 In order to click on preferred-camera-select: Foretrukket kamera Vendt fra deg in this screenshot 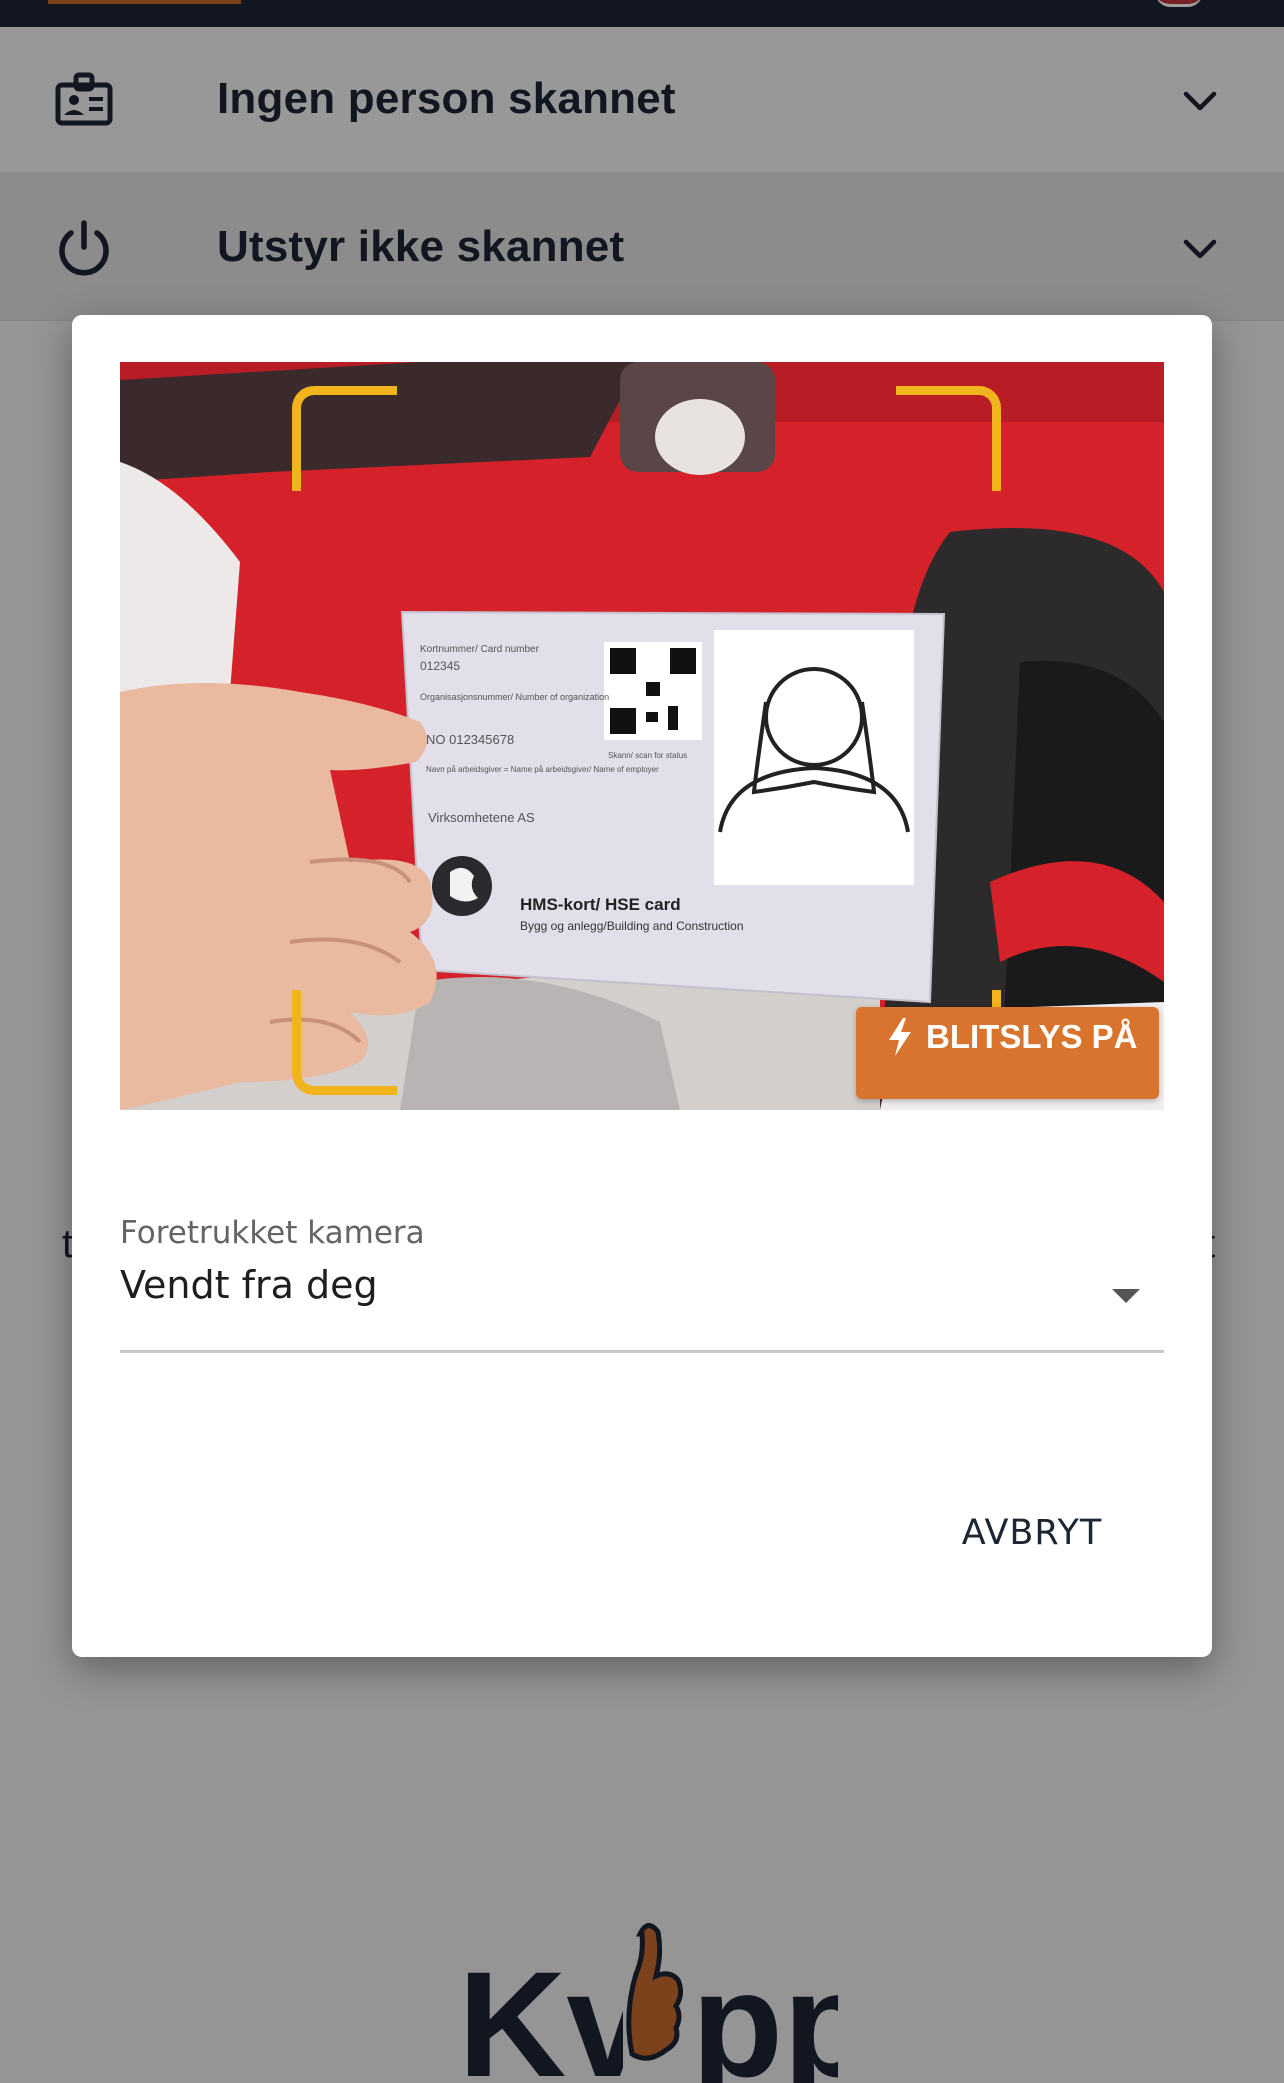, I will do `click(642, 1284)`.